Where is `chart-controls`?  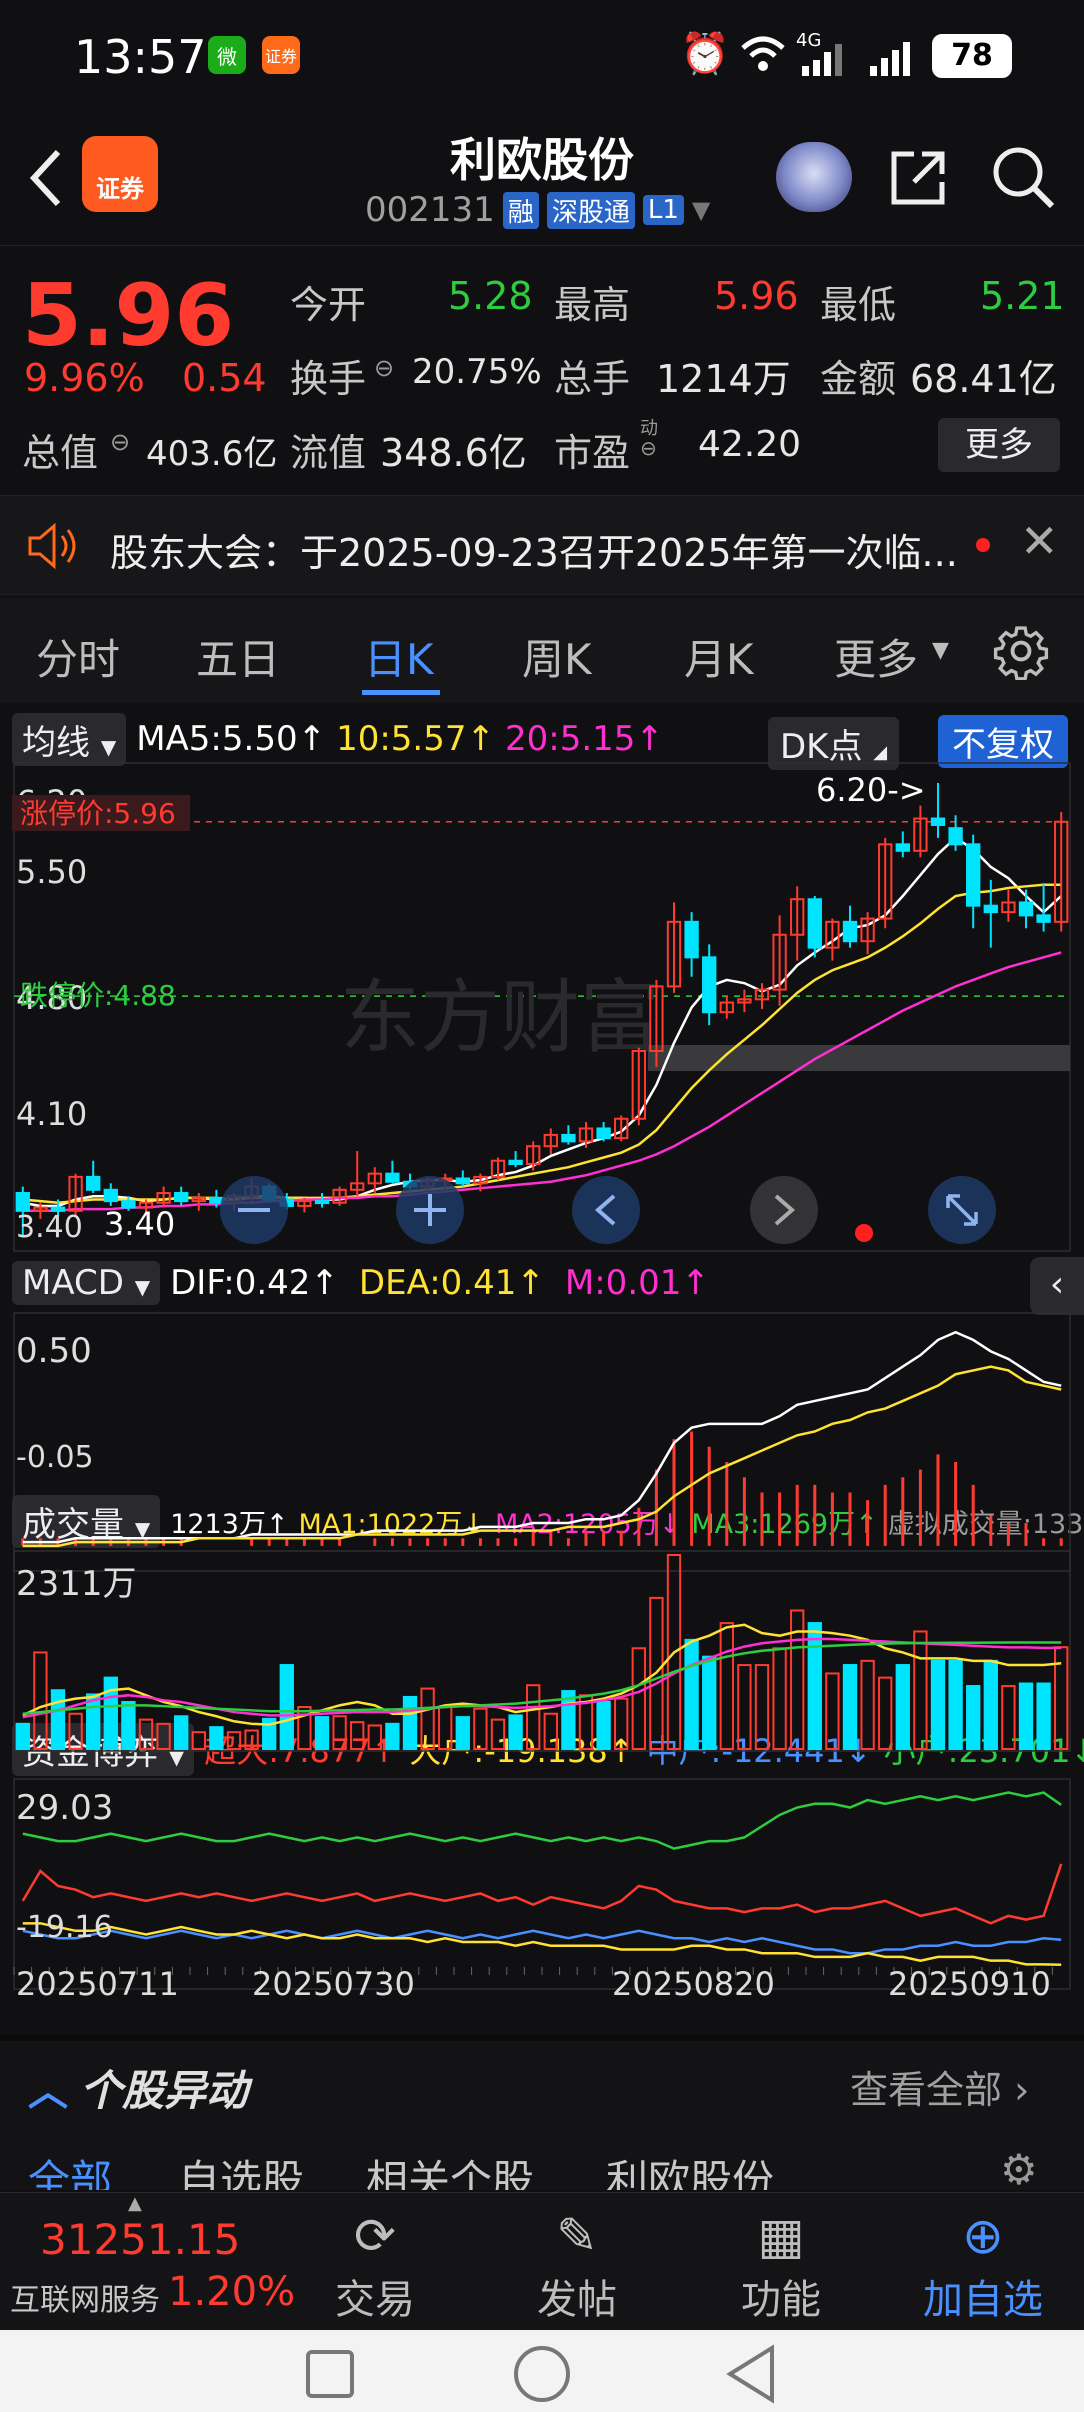 chart-controls is located at coordinates (608, 1210).